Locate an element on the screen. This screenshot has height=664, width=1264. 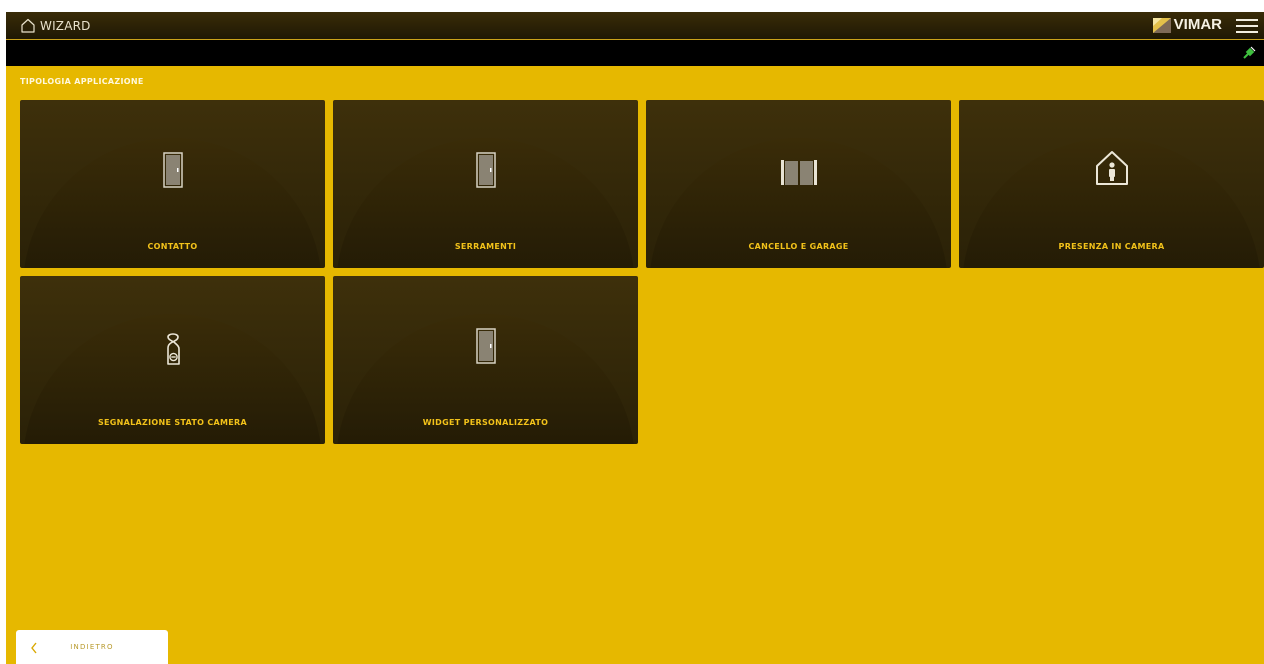
tile-serramenti: SERRAMENTI is located at coordinates (485, 184).